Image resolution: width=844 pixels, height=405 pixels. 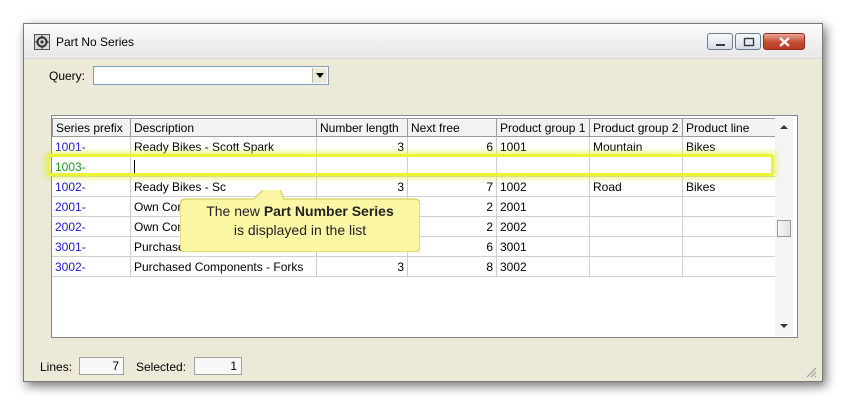 I want to click on table-row-new: 1003-, so click(x=414, y=167).